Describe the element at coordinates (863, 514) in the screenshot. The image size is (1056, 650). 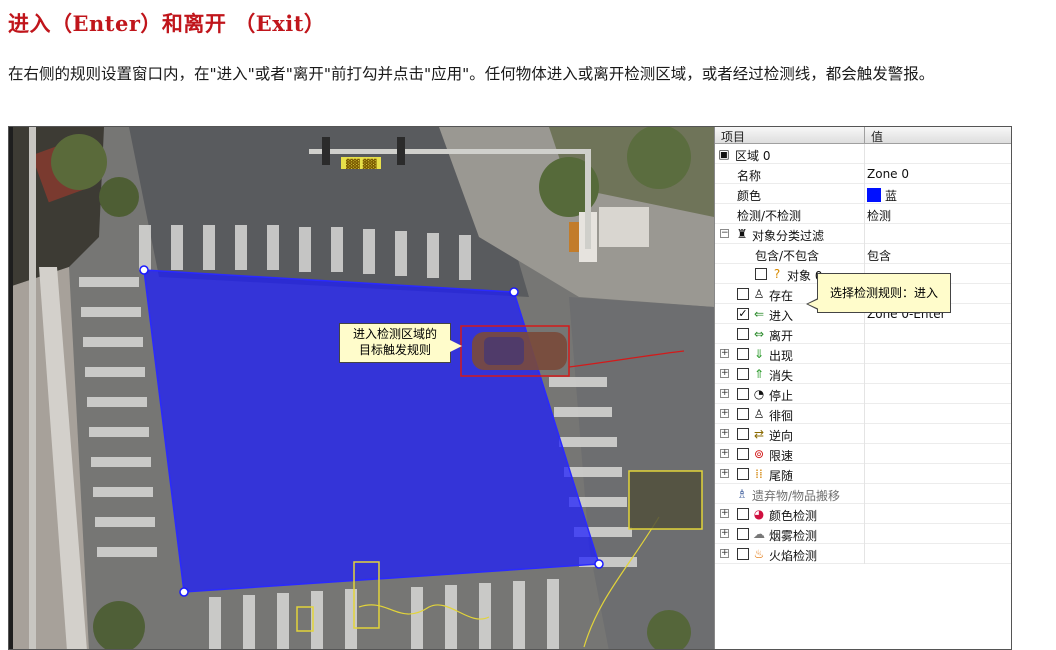
I see `tree-row-color-detect: + ◕ 颜色检测` at that location.